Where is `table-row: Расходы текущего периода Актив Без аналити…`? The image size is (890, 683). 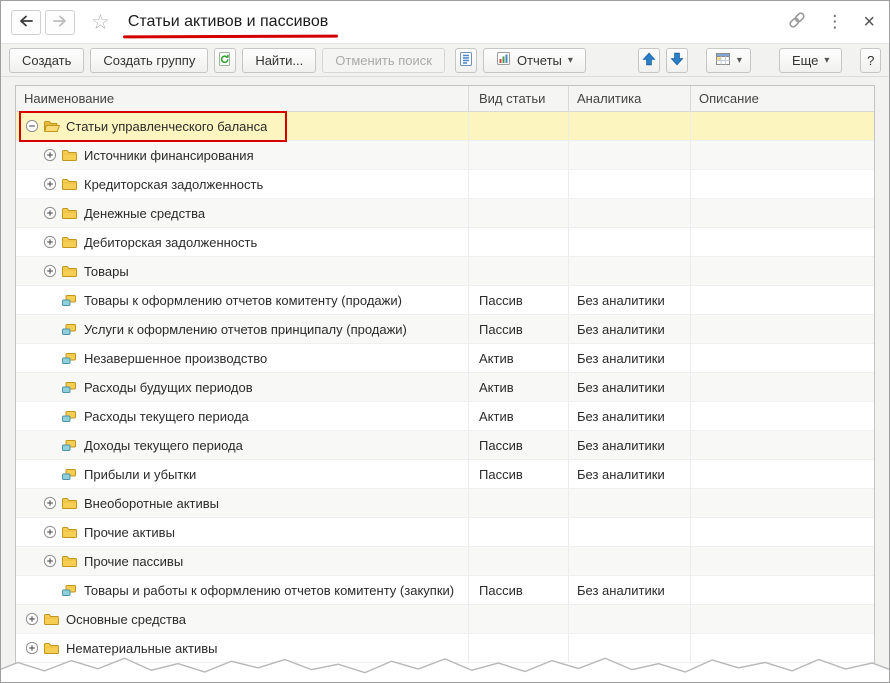 table-row: Расходы текущего периода Актив Без аналити… is located at coordinates (445, 416).